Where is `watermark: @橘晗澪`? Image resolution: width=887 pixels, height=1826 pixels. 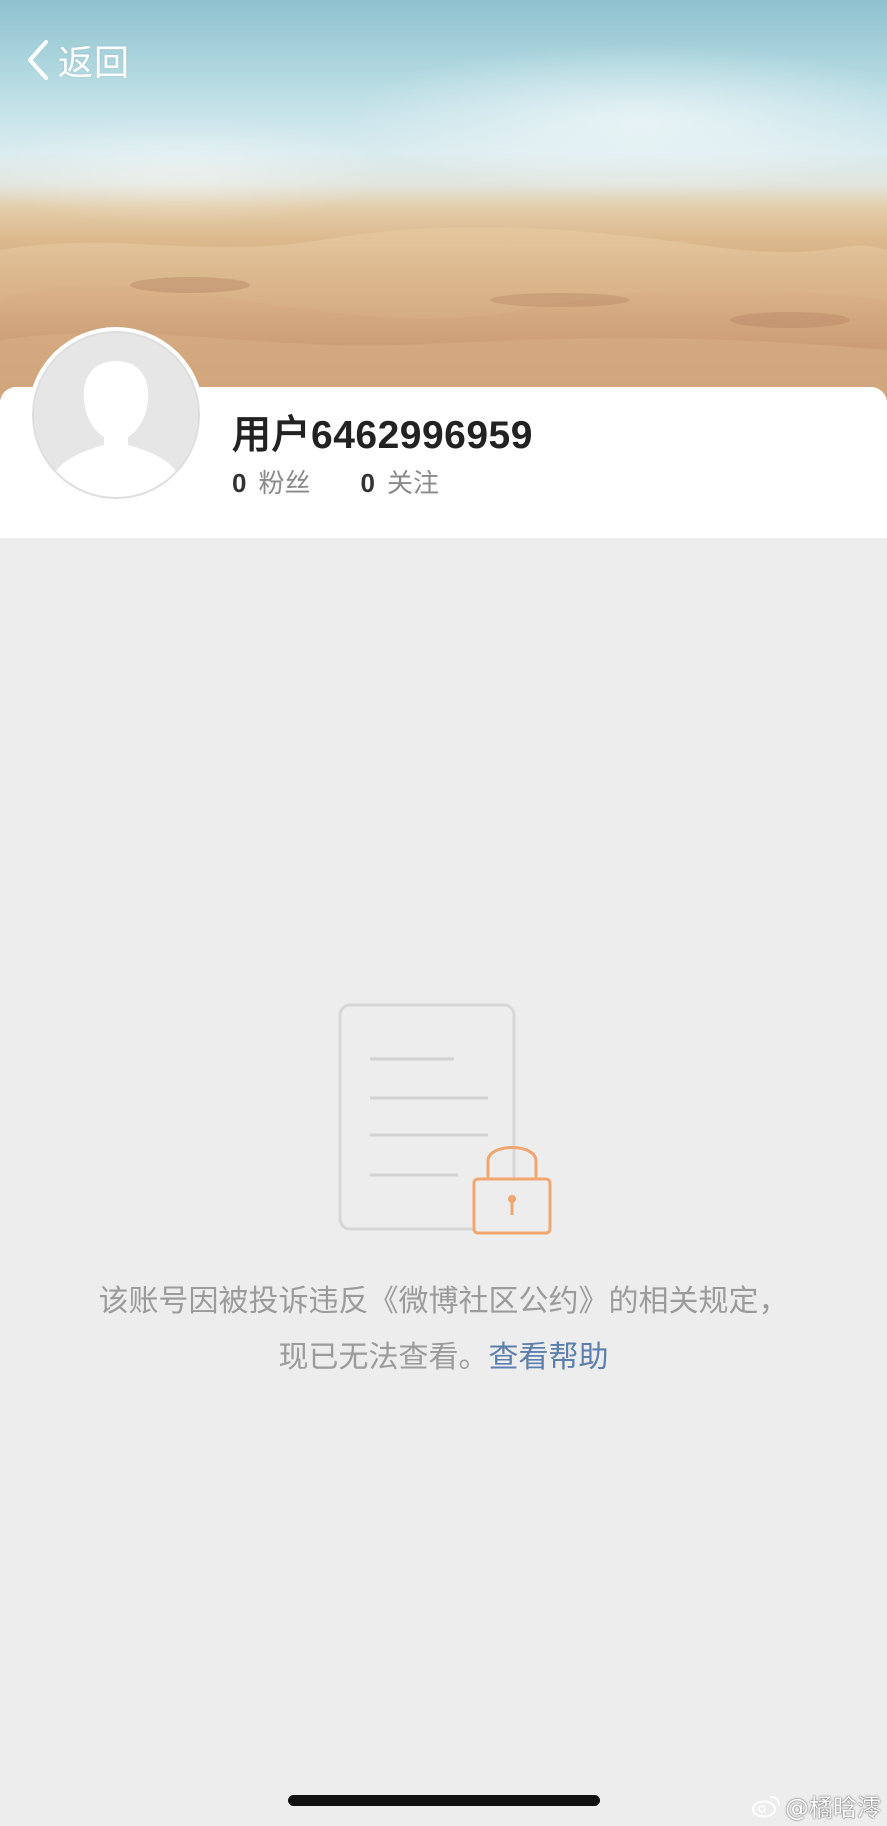 watermark: @橘晗澪 is located at coordinates (816, 1805).